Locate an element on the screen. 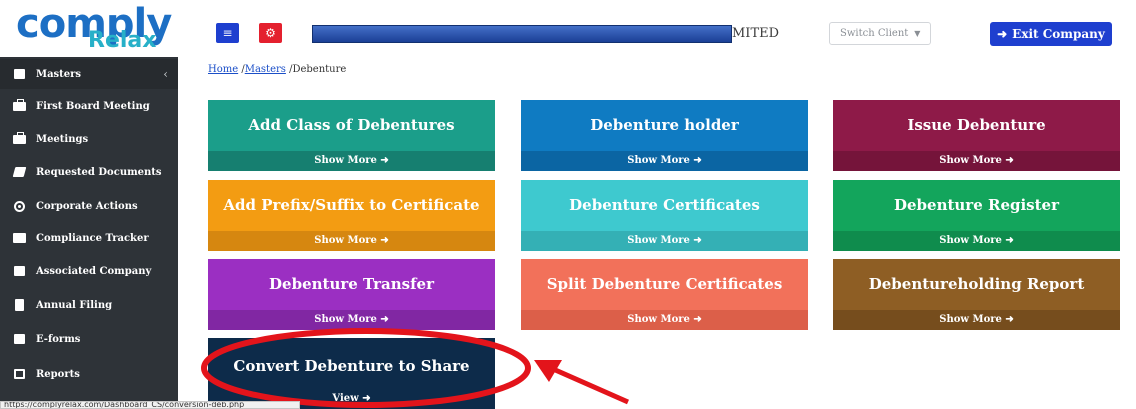 The width and height of the screenshot is (1136, 409). breadcrumb-home: Home is located at coordinates (223, 69).